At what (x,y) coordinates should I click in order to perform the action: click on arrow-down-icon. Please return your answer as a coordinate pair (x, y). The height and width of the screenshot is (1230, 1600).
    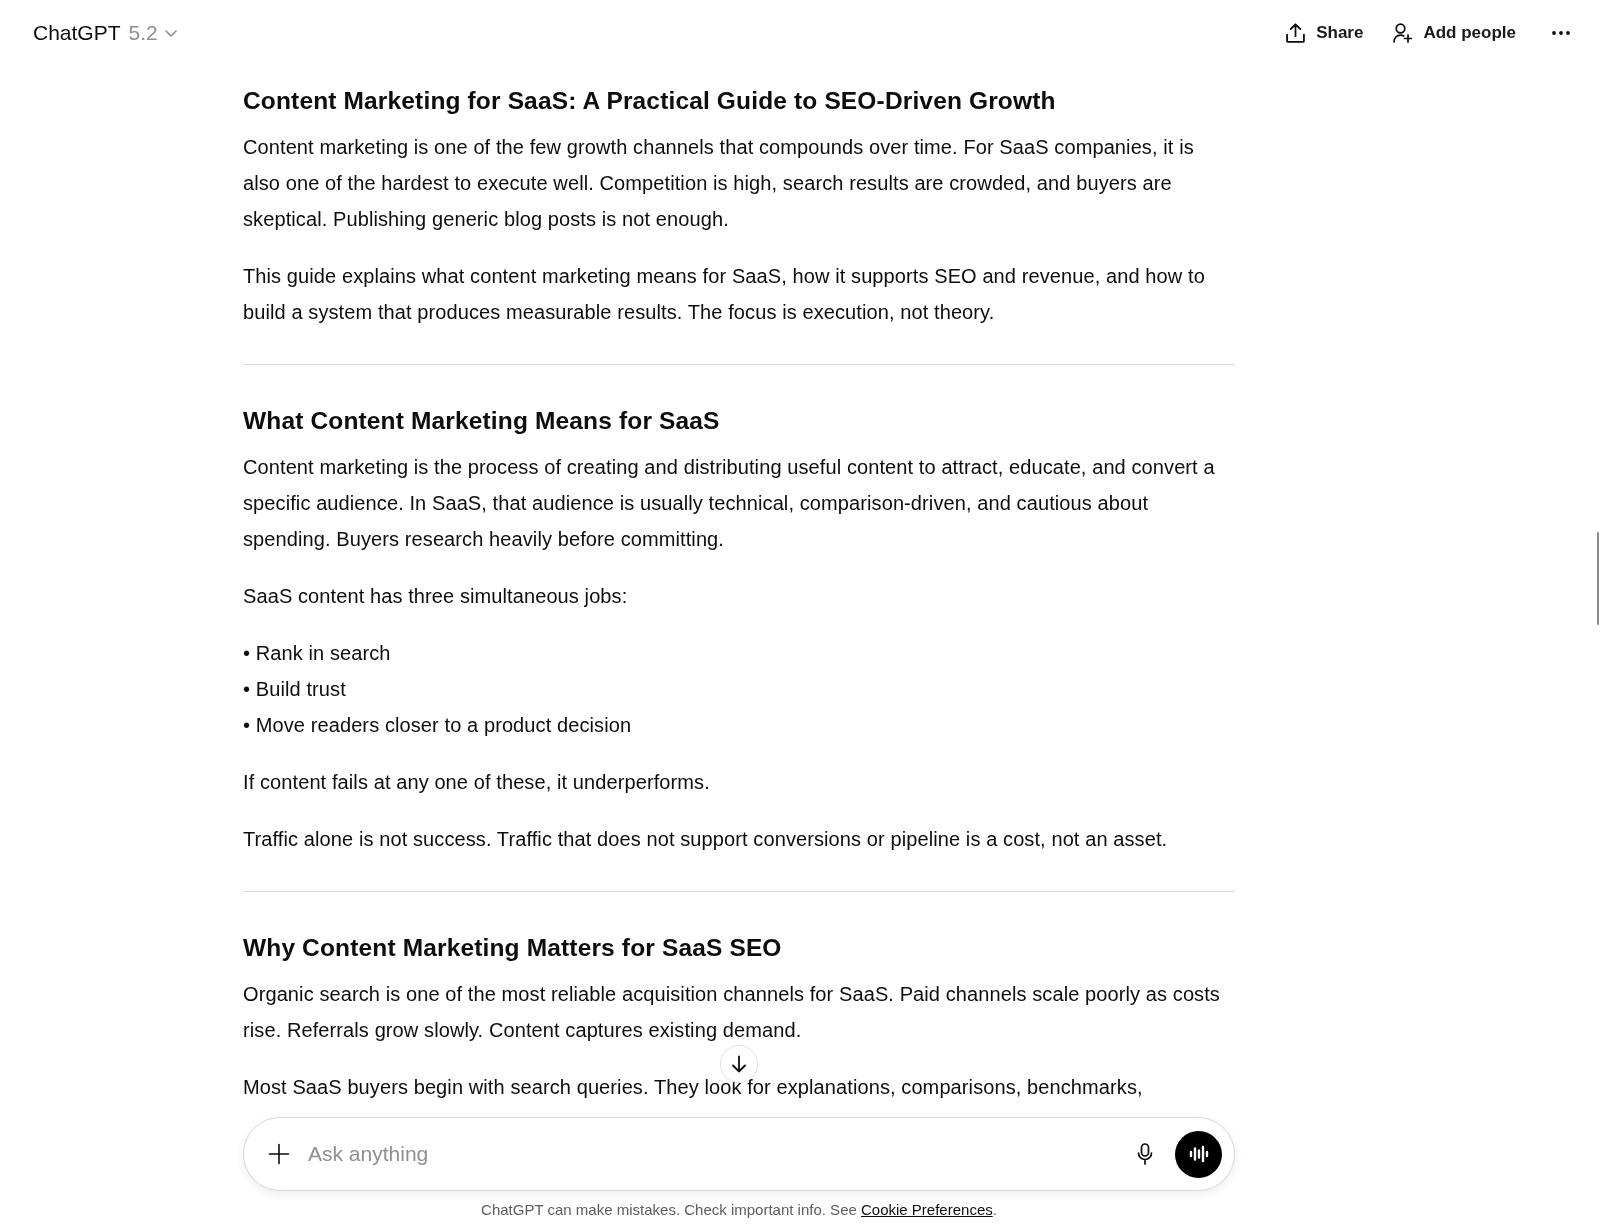
    Looking at the image, I should click on (739, 1064).